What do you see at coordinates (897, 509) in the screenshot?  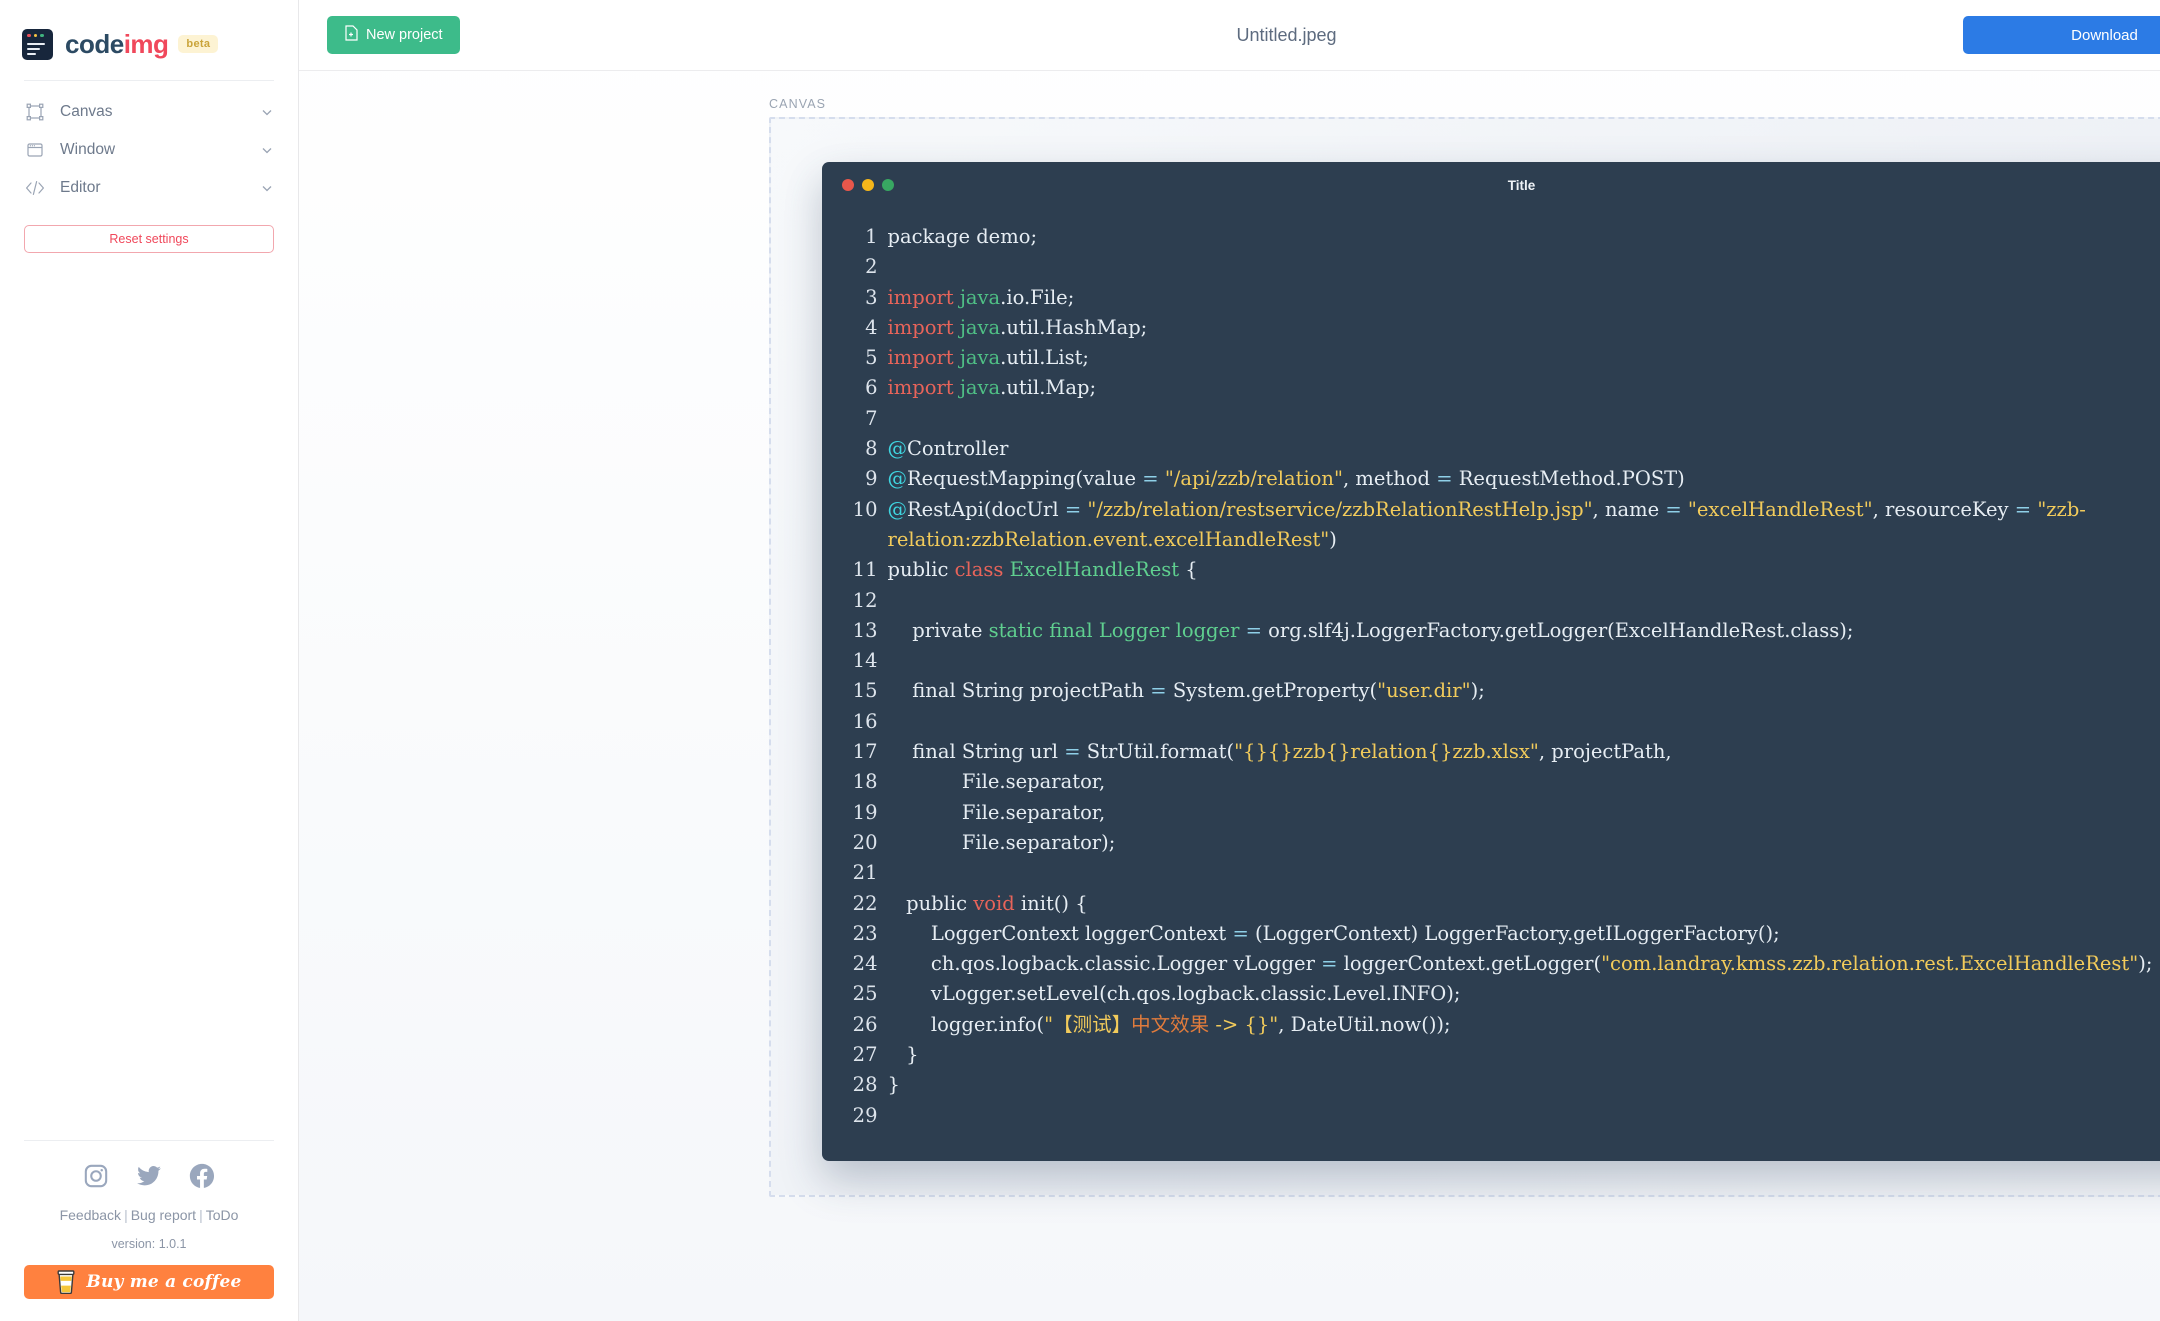 I see `code-token-ann: @` at bounding box center [897, 509].